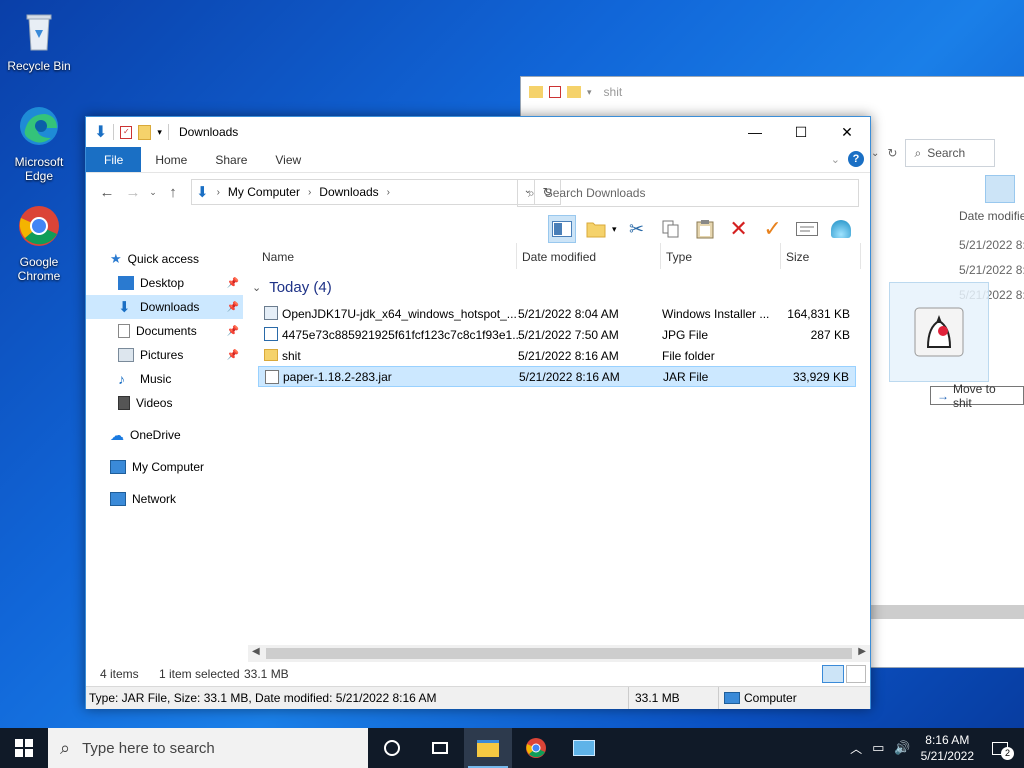 The height and width of the screenshot is (768, 1024). I want to click on shell-button, so click(841, 229).